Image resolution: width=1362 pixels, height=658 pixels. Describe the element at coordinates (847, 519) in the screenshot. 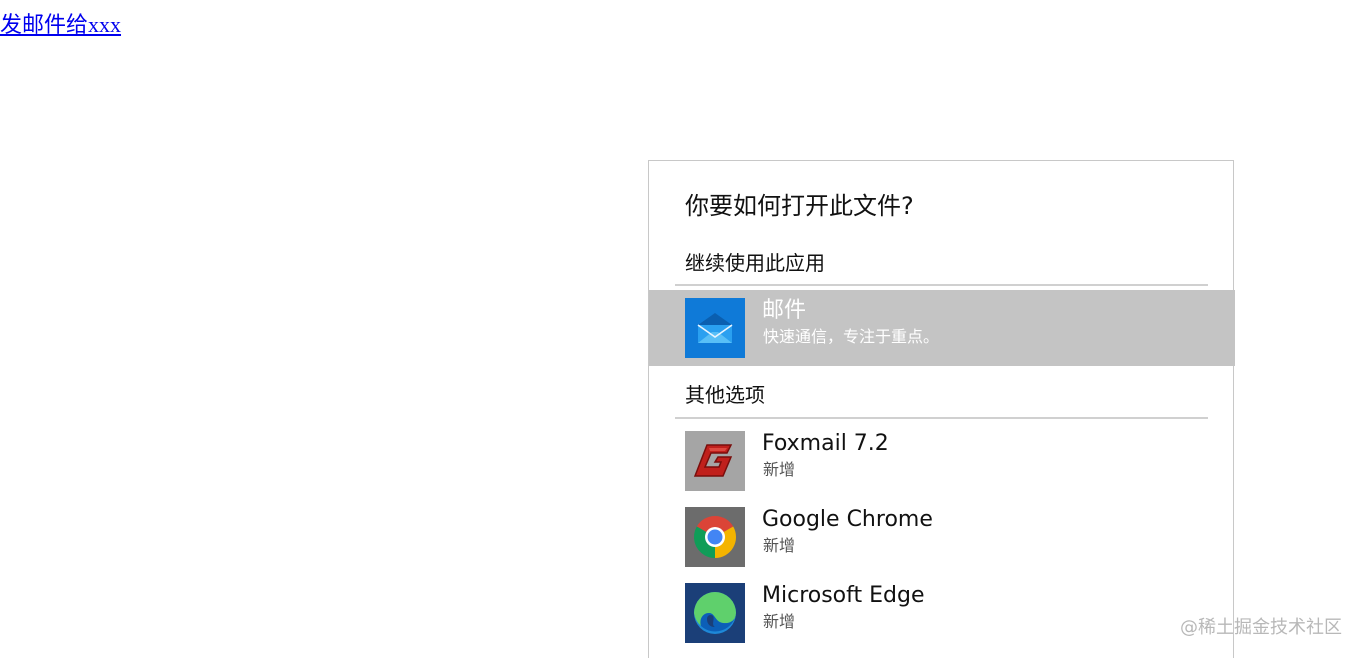

I see `app-name: Google Chrome` at that location.